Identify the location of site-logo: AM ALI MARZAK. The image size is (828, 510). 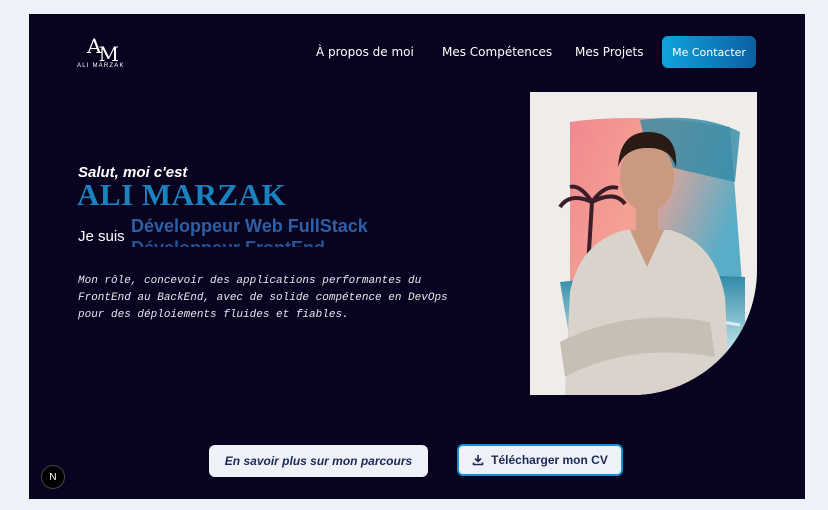
(102, 54).